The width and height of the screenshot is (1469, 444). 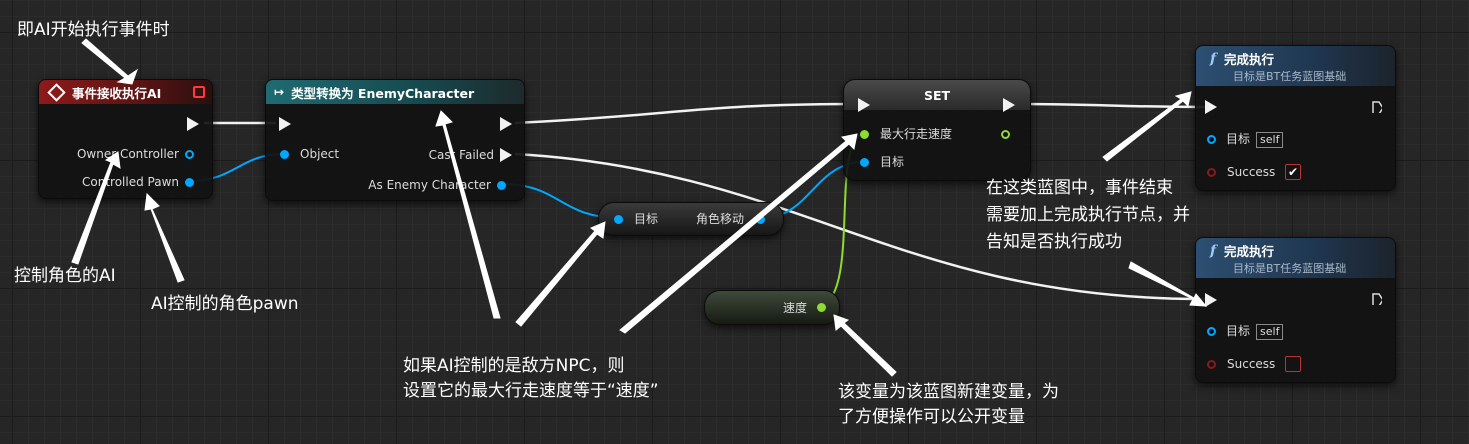 I want to click on annotation-finish-line1: 在这类蓝图中，事件结束, so click(x=1079, y=188).